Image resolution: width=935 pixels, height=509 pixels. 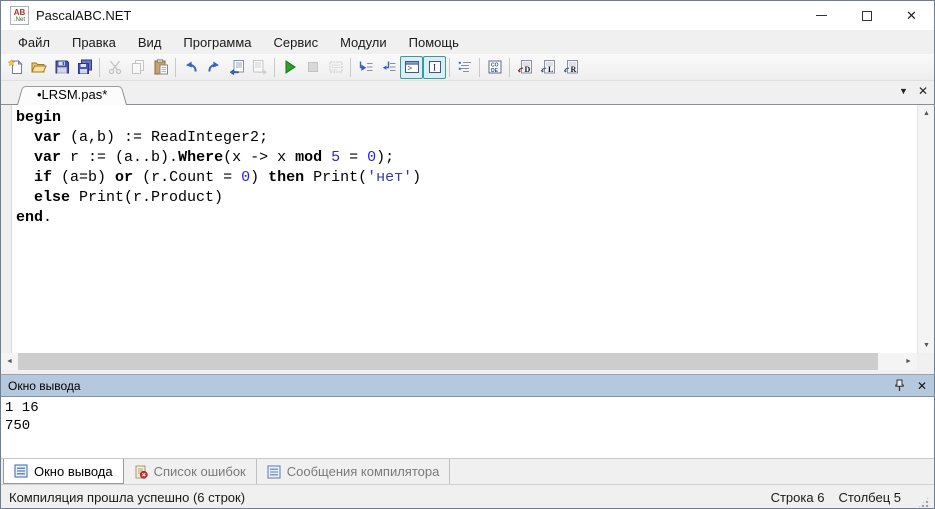 What do you see at coordinates (899, 385) in the screenshot?
I see `pin-icon` at bounding box center [899, 385].